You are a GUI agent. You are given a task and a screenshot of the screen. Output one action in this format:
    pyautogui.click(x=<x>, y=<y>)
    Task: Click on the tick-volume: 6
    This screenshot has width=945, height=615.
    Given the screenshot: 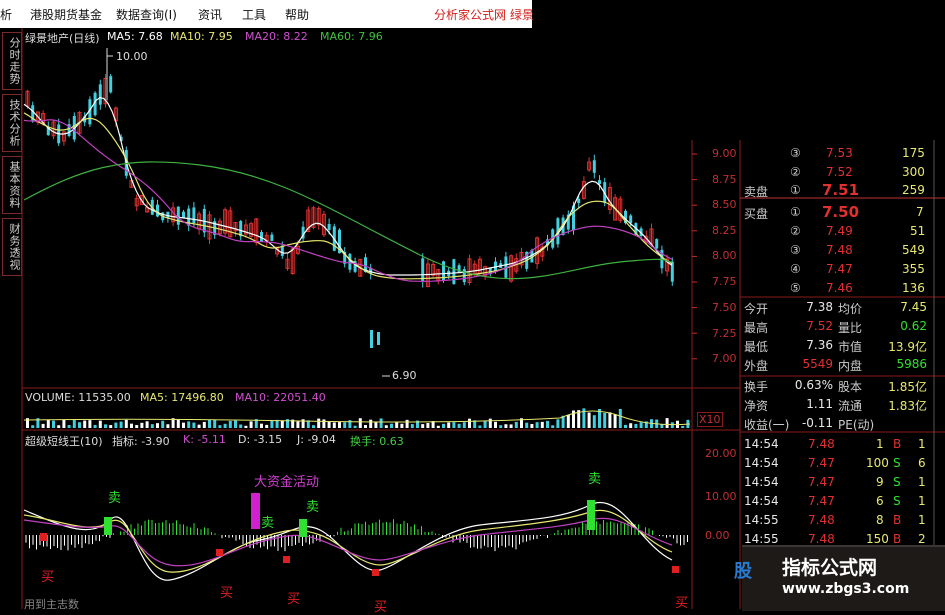 What is the action you would take?
    pyautogui.click(x=880, y=501)
    